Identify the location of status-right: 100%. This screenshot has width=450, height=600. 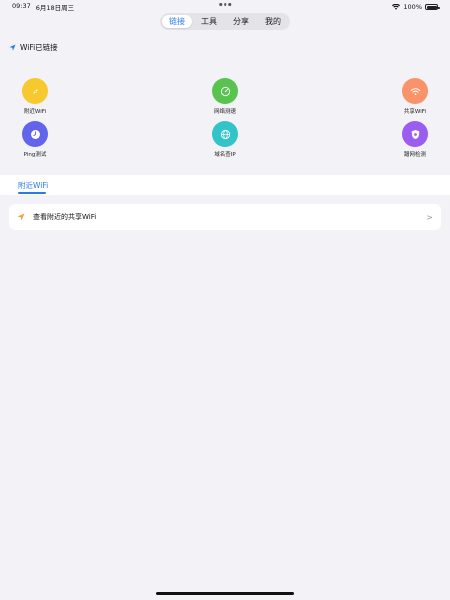
(416, 7).